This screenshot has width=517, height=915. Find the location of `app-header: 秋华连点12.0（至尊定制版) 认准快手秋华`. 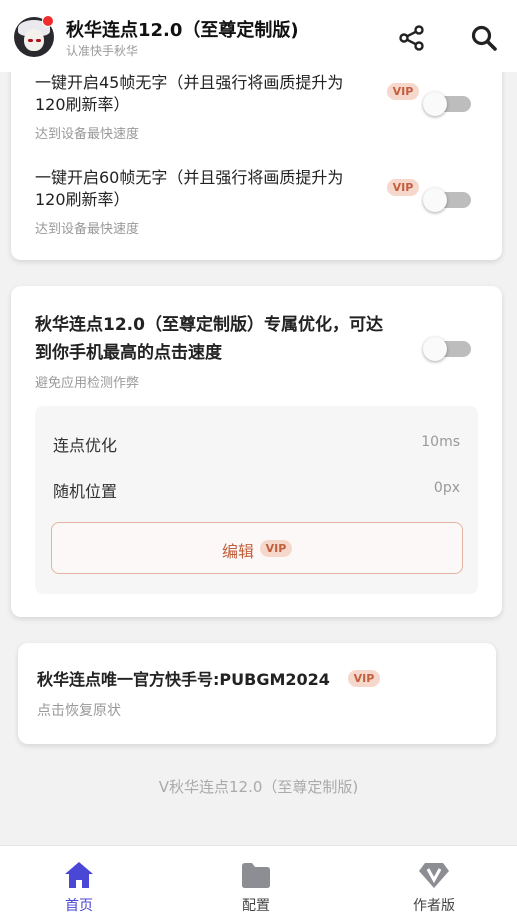

app-header: 秋华连点12.0（至尊定制版) 认准快手秋华 is located at coordinates (258, 36).